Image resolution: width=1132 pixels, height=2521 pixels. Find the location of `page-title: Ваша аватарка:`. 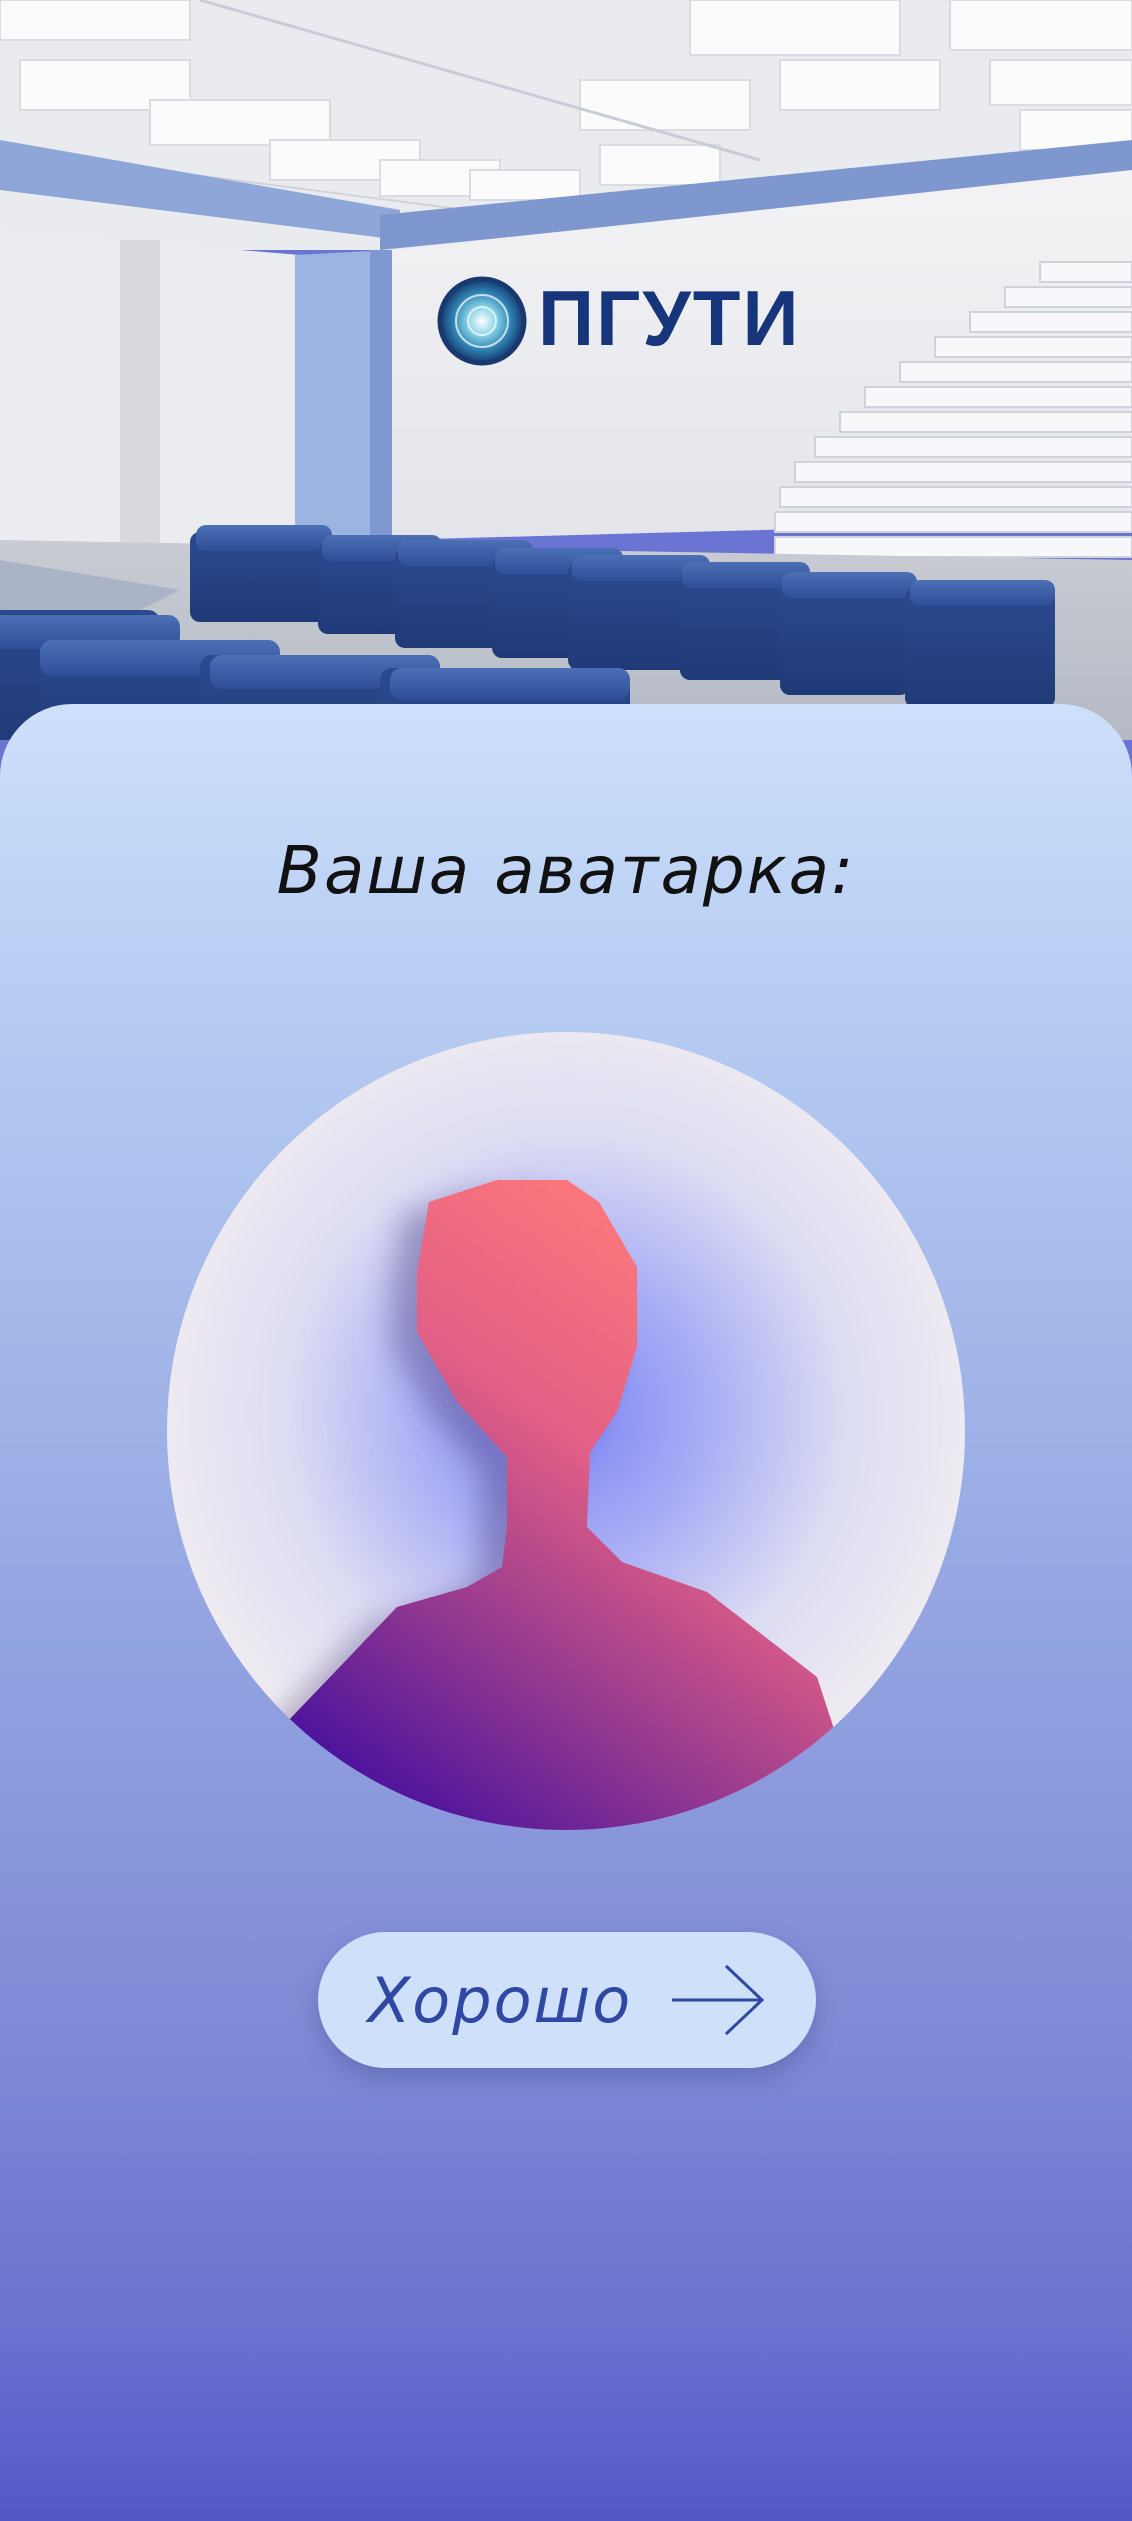

page-title: Ваша аватарка: is located at coordinates (566, 870).